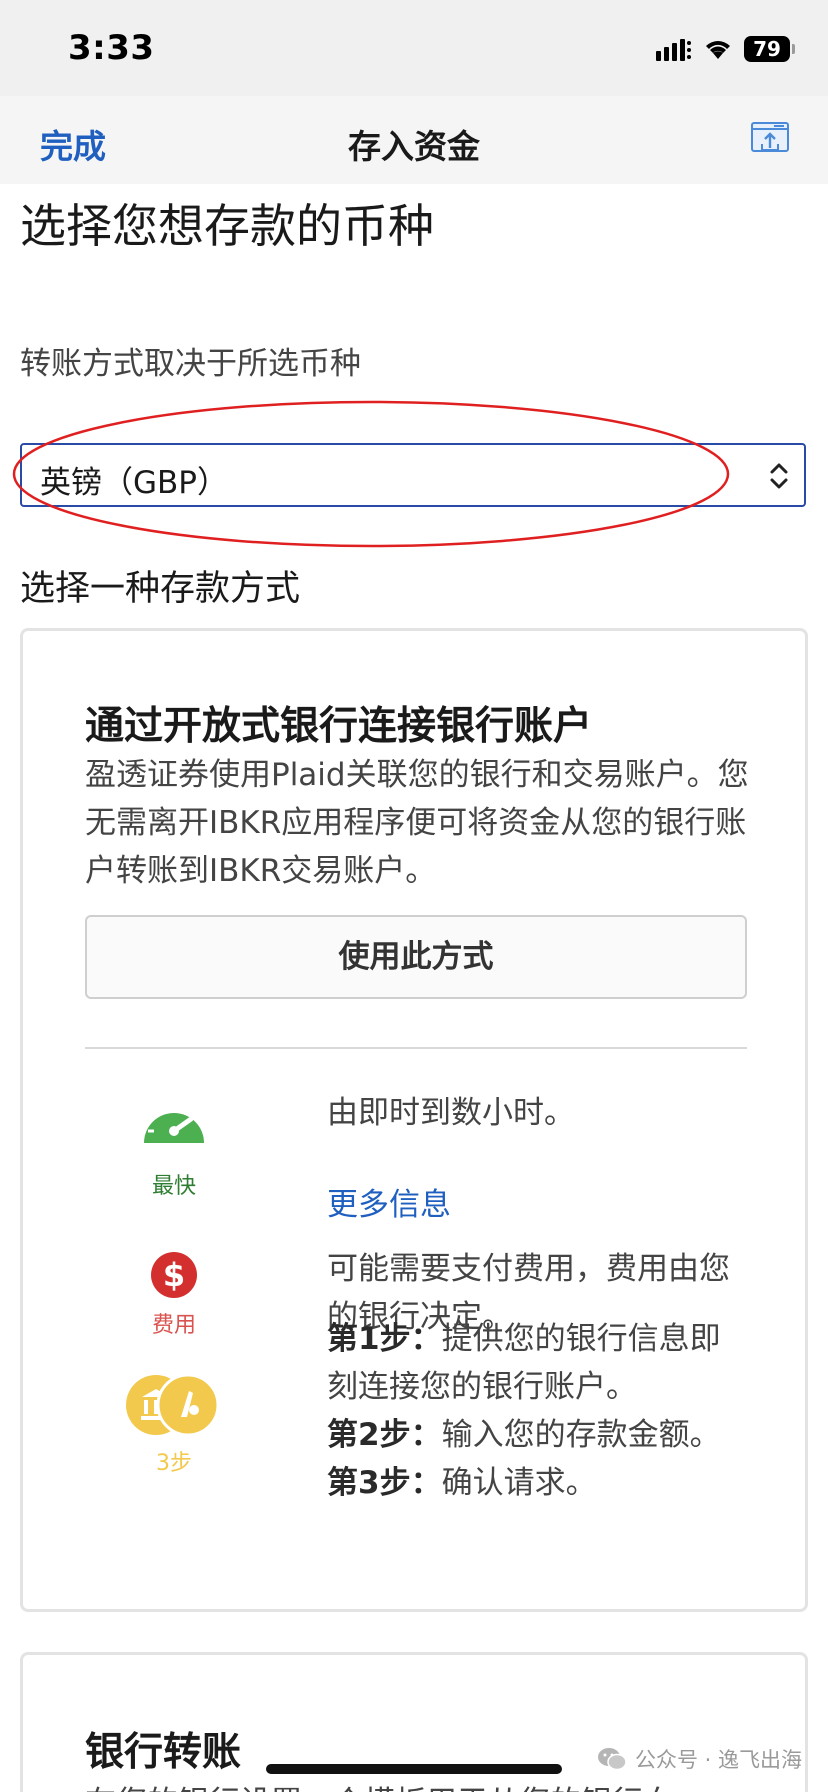 The width and height of the screenshot is (828, 1792). I want to click on bank-transfer-title: 银行转账, so click(163, 1752).